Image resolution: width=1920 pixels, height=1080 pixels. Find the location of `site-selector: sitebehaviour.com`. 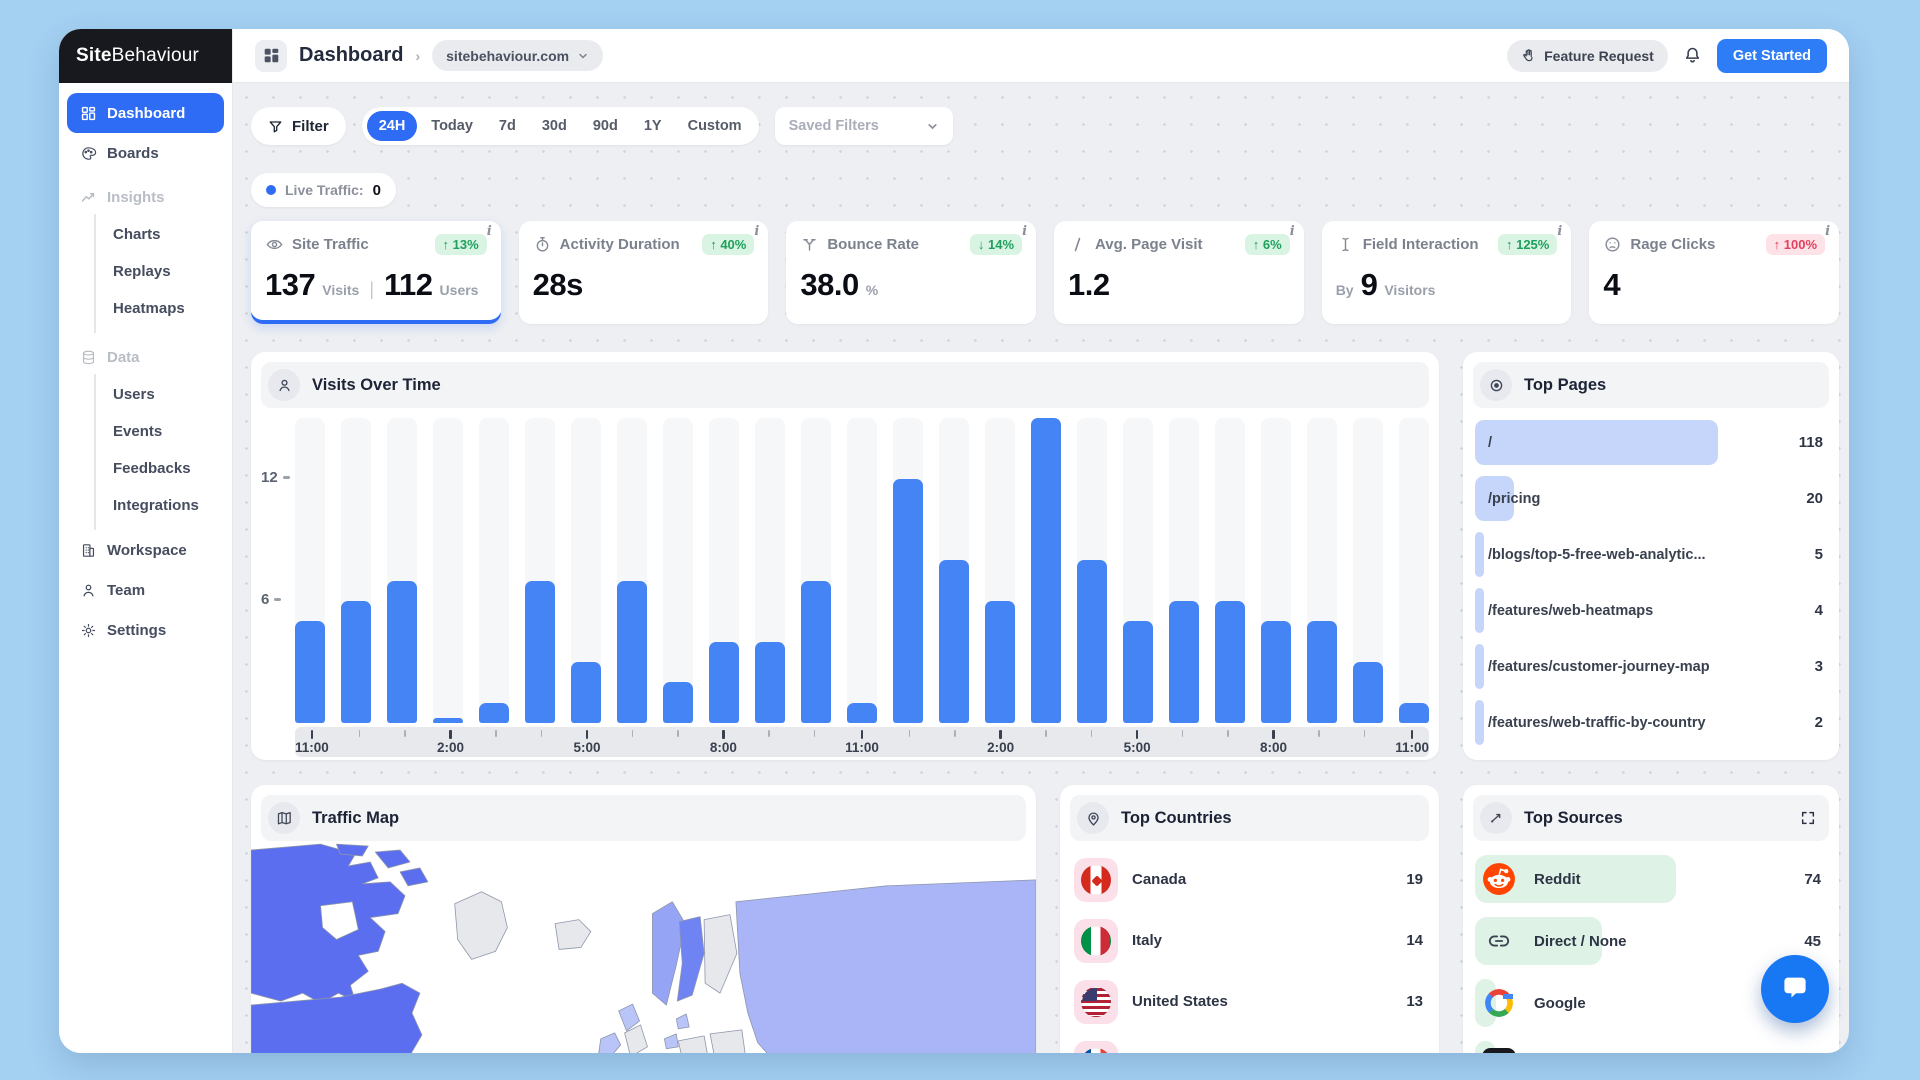

site-selector: sitebehaviour.com is located at coordinates (518, 55).